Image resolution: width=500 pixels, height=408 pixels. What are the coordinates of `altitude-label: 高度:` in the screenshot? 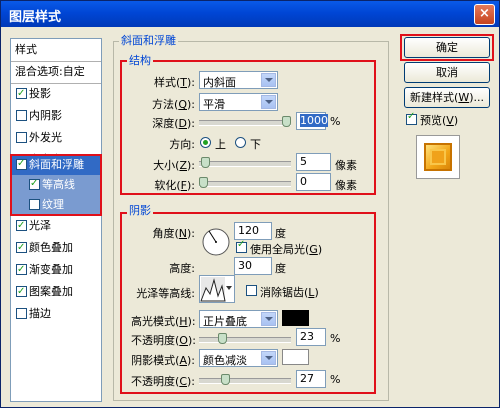 It's located at (182, 268).